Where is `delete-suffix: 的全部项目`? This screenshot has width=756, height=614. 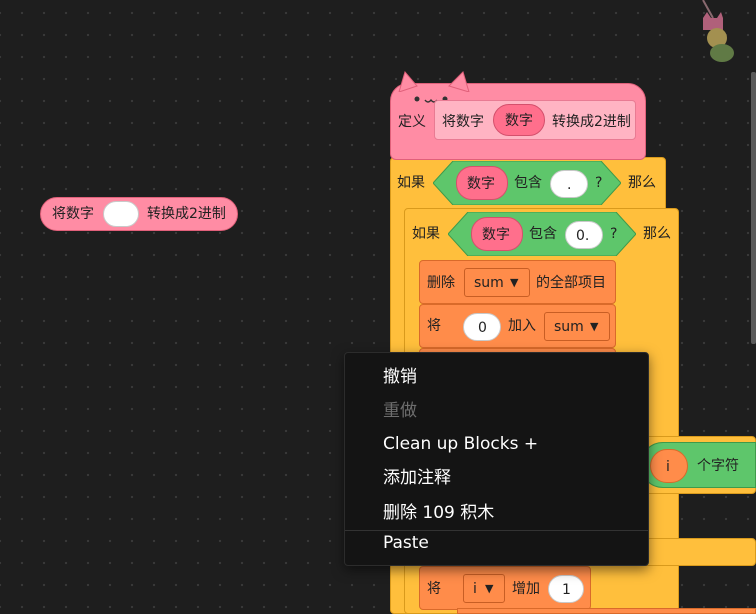 delete-suffix: 的全部项目 is located at coordinates (571, 283).